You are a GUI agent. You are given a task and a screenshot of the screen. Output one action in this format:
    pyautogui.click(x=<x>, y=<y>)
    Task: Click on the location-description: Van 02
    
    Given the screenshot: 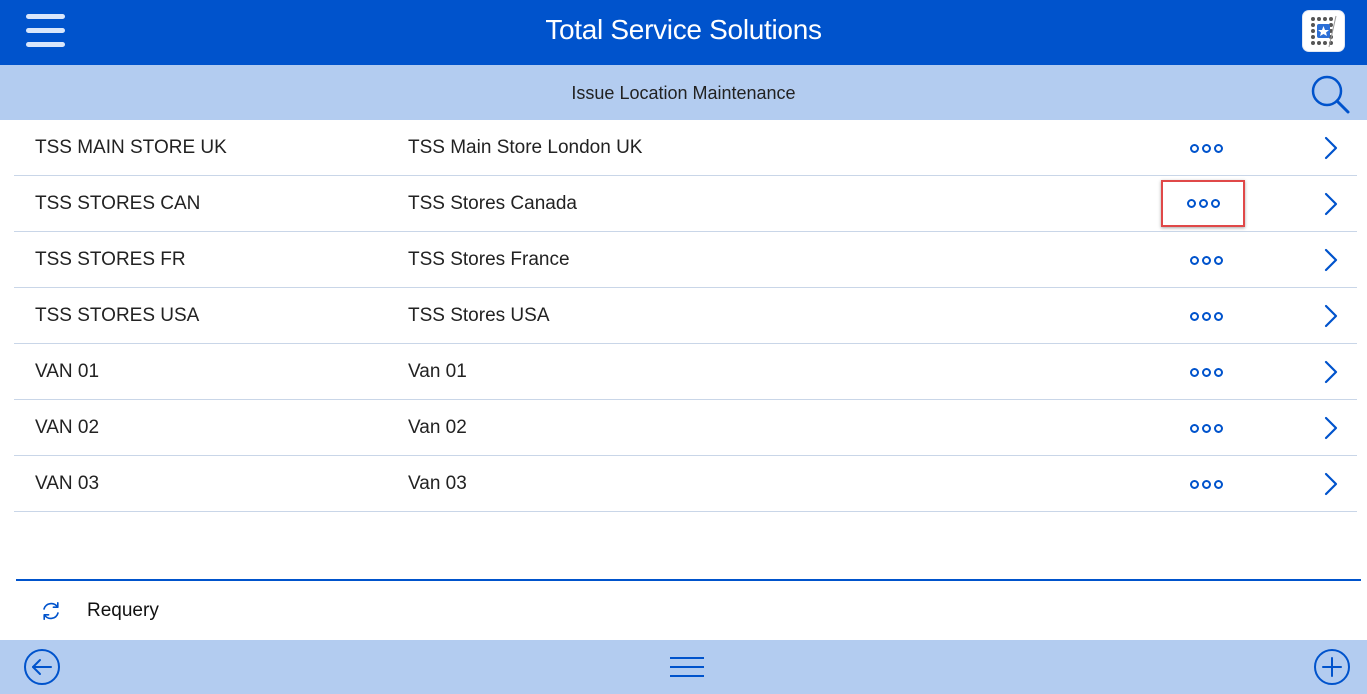 What is the action you would take?
    pyautogui.click(x=437, y=427)
    